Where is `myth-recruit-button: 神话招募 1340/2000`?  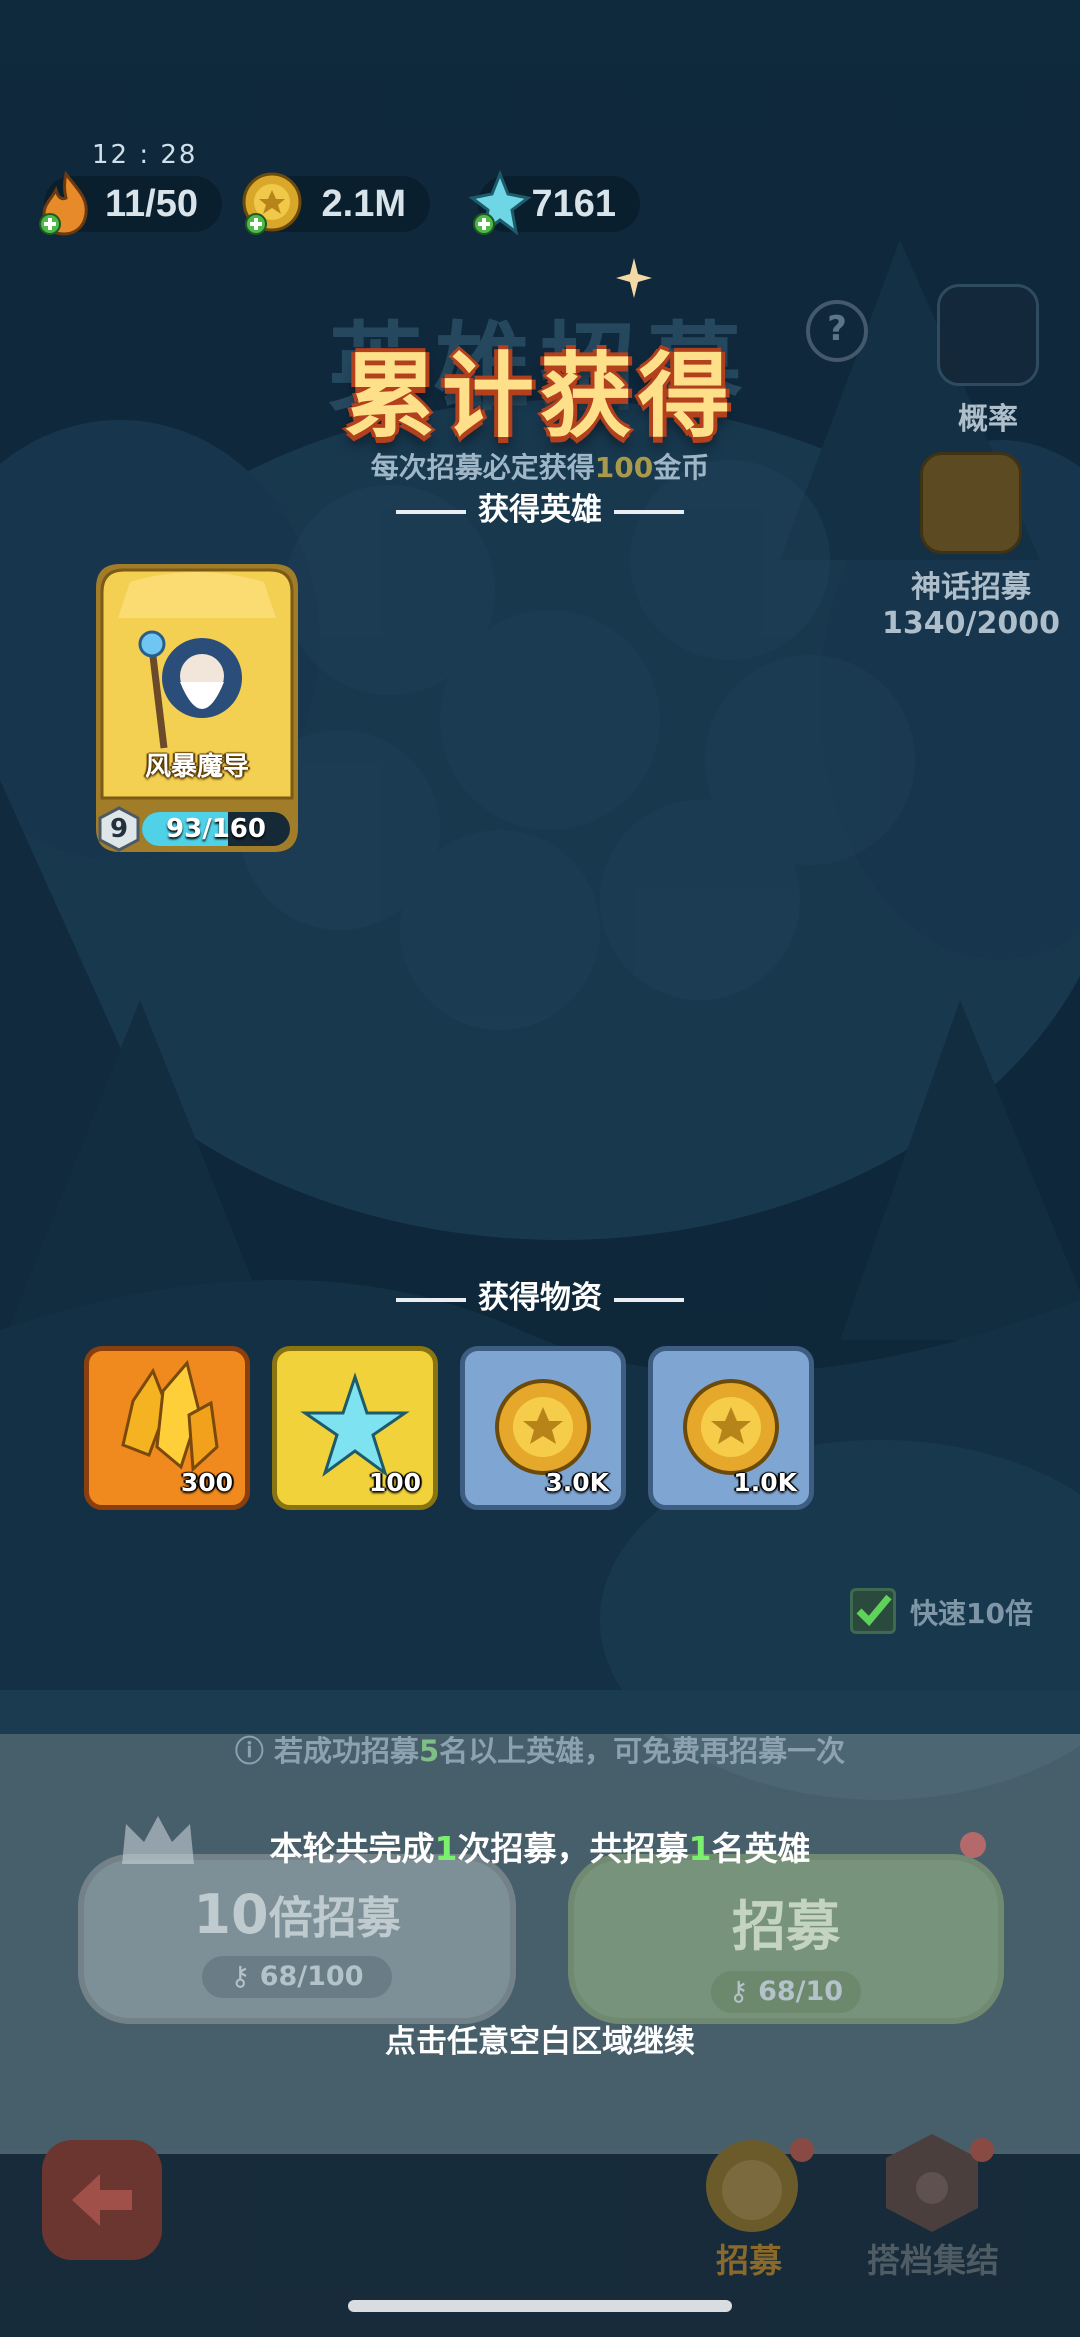
myth-recruit-button: 神话招募 1340/2000 is located at coordinates (971, 546).